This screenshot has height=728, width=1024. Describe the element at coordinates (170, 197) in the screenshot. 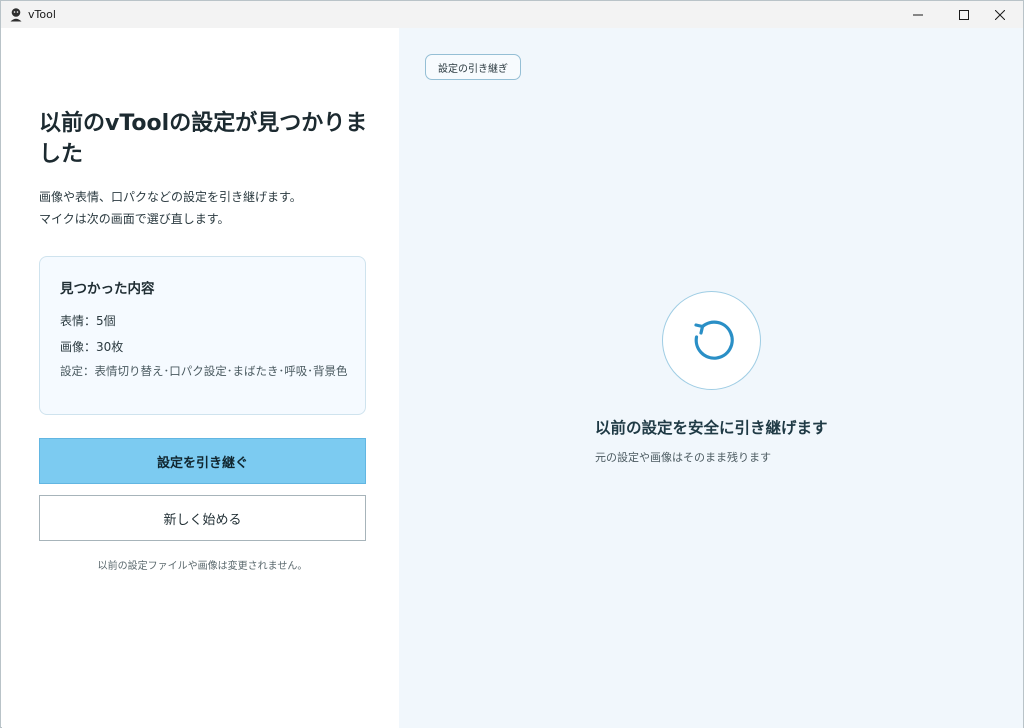

I see `description-line-1: 画像や表情、口パクなどの設定を引き継げます。` at that location.